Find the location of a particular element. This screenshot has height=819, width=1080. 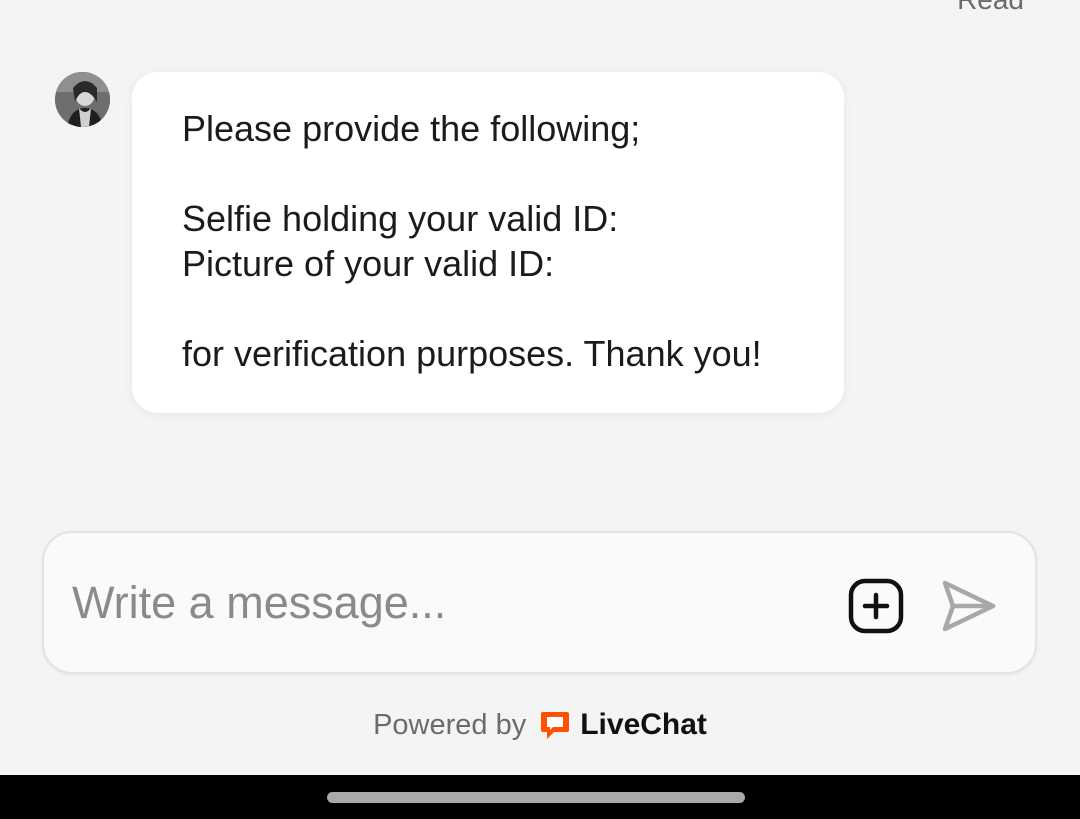

message-line: for verification purposes. Thank you! is located at coordinates (472, 353).